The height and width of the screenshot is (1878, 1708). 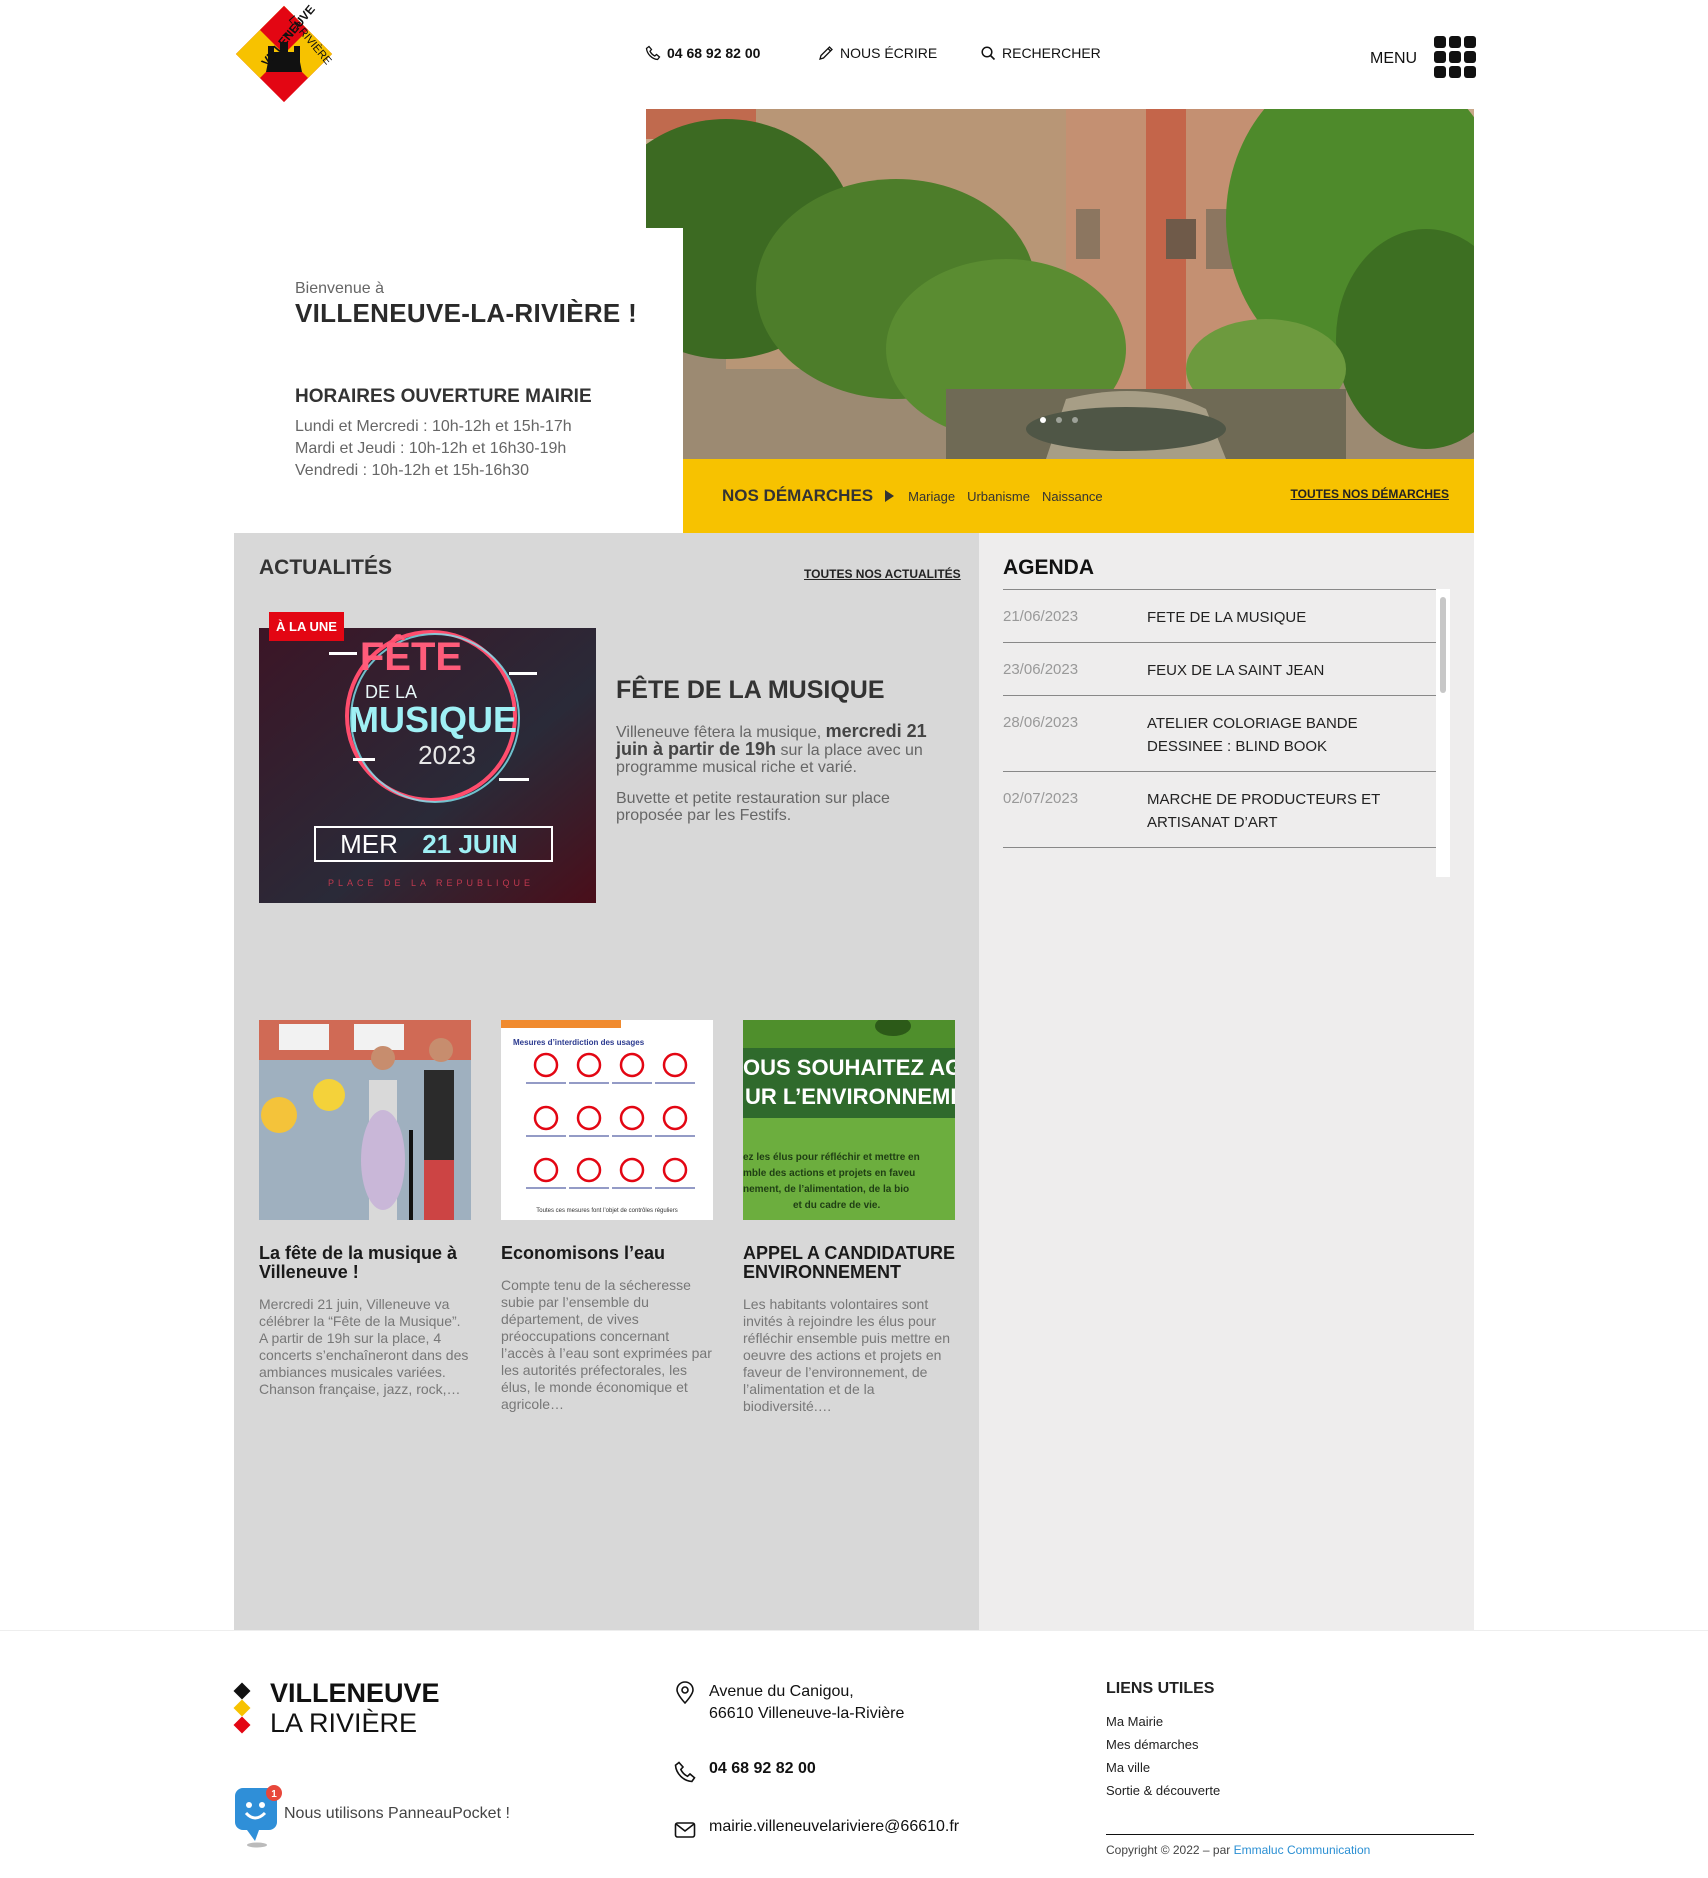 I want to click on footer-link-ma-ville: Ma ville, so click(x=1163, y=1767).